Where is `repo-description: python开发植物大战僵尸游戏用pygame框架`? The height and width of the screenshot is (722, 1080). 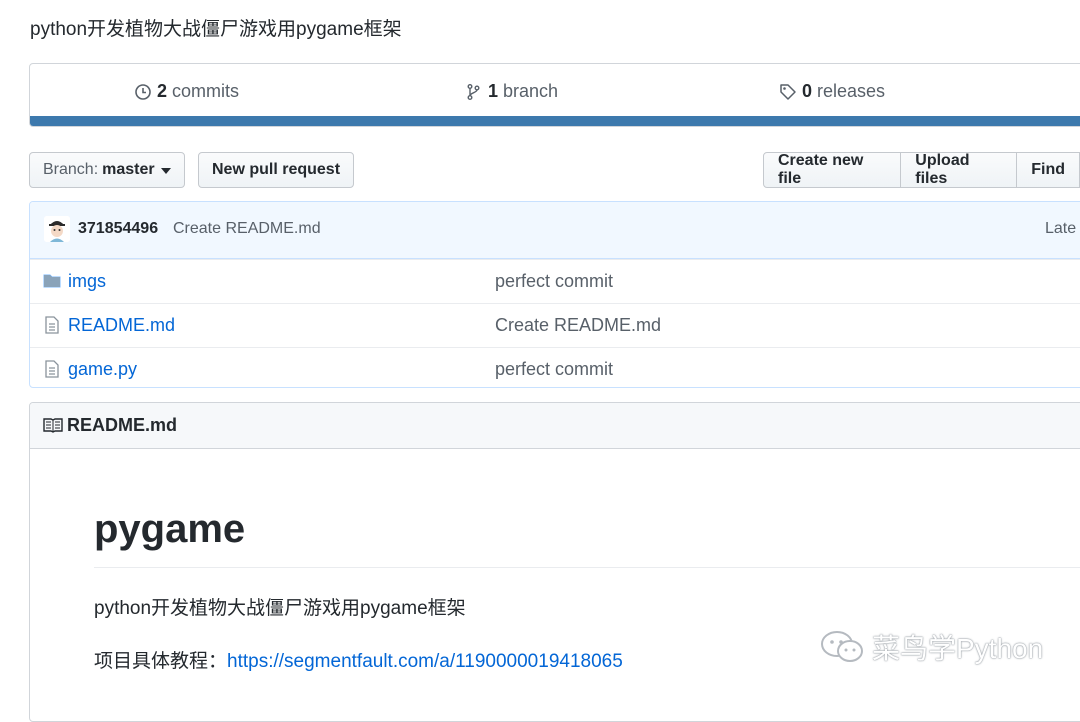 repo-description: python开发植物大战僵尸游戏用pygame框架 is located at coordinates (216, 29).